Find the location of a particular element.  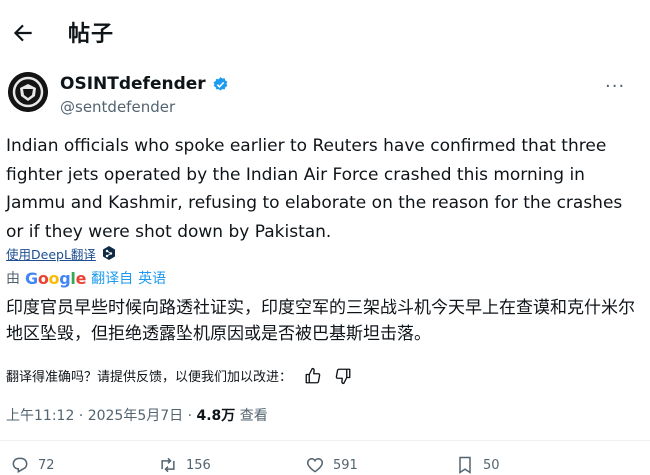

author-handle: @sentdefender is located at coordinates (117, 107).